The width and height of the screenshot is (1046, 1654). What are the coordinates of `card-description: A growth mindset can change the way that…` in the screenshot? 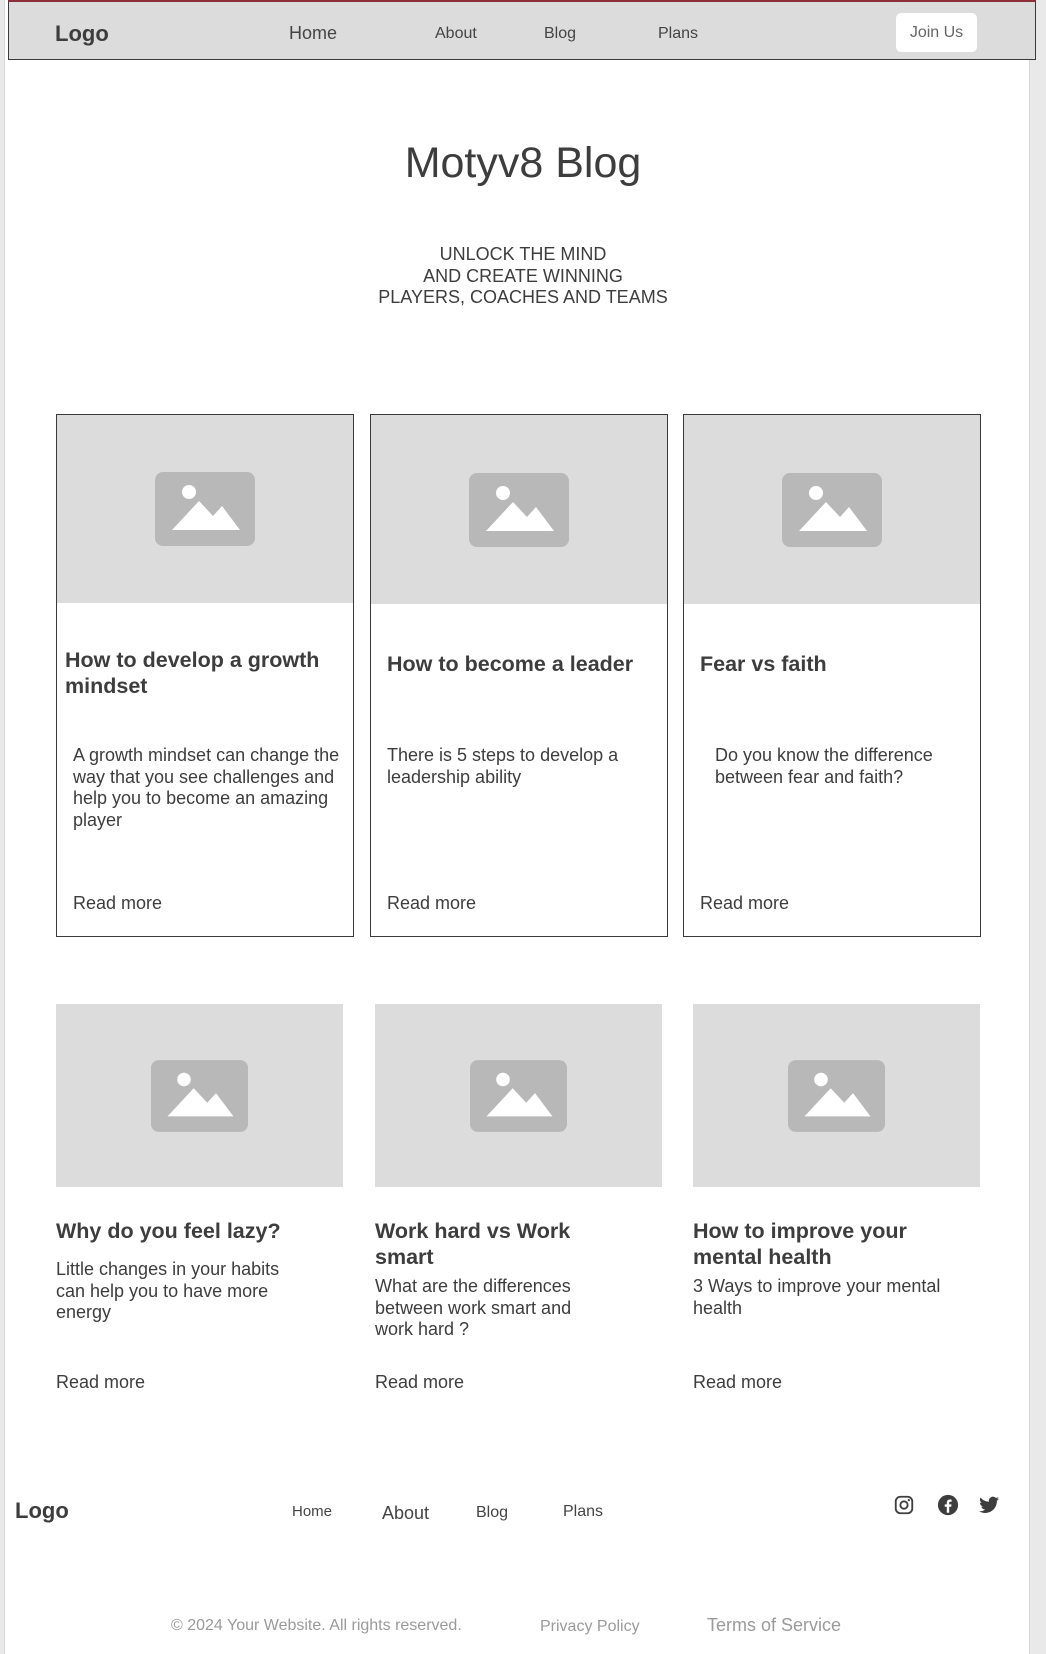 It's located at (206, 787).